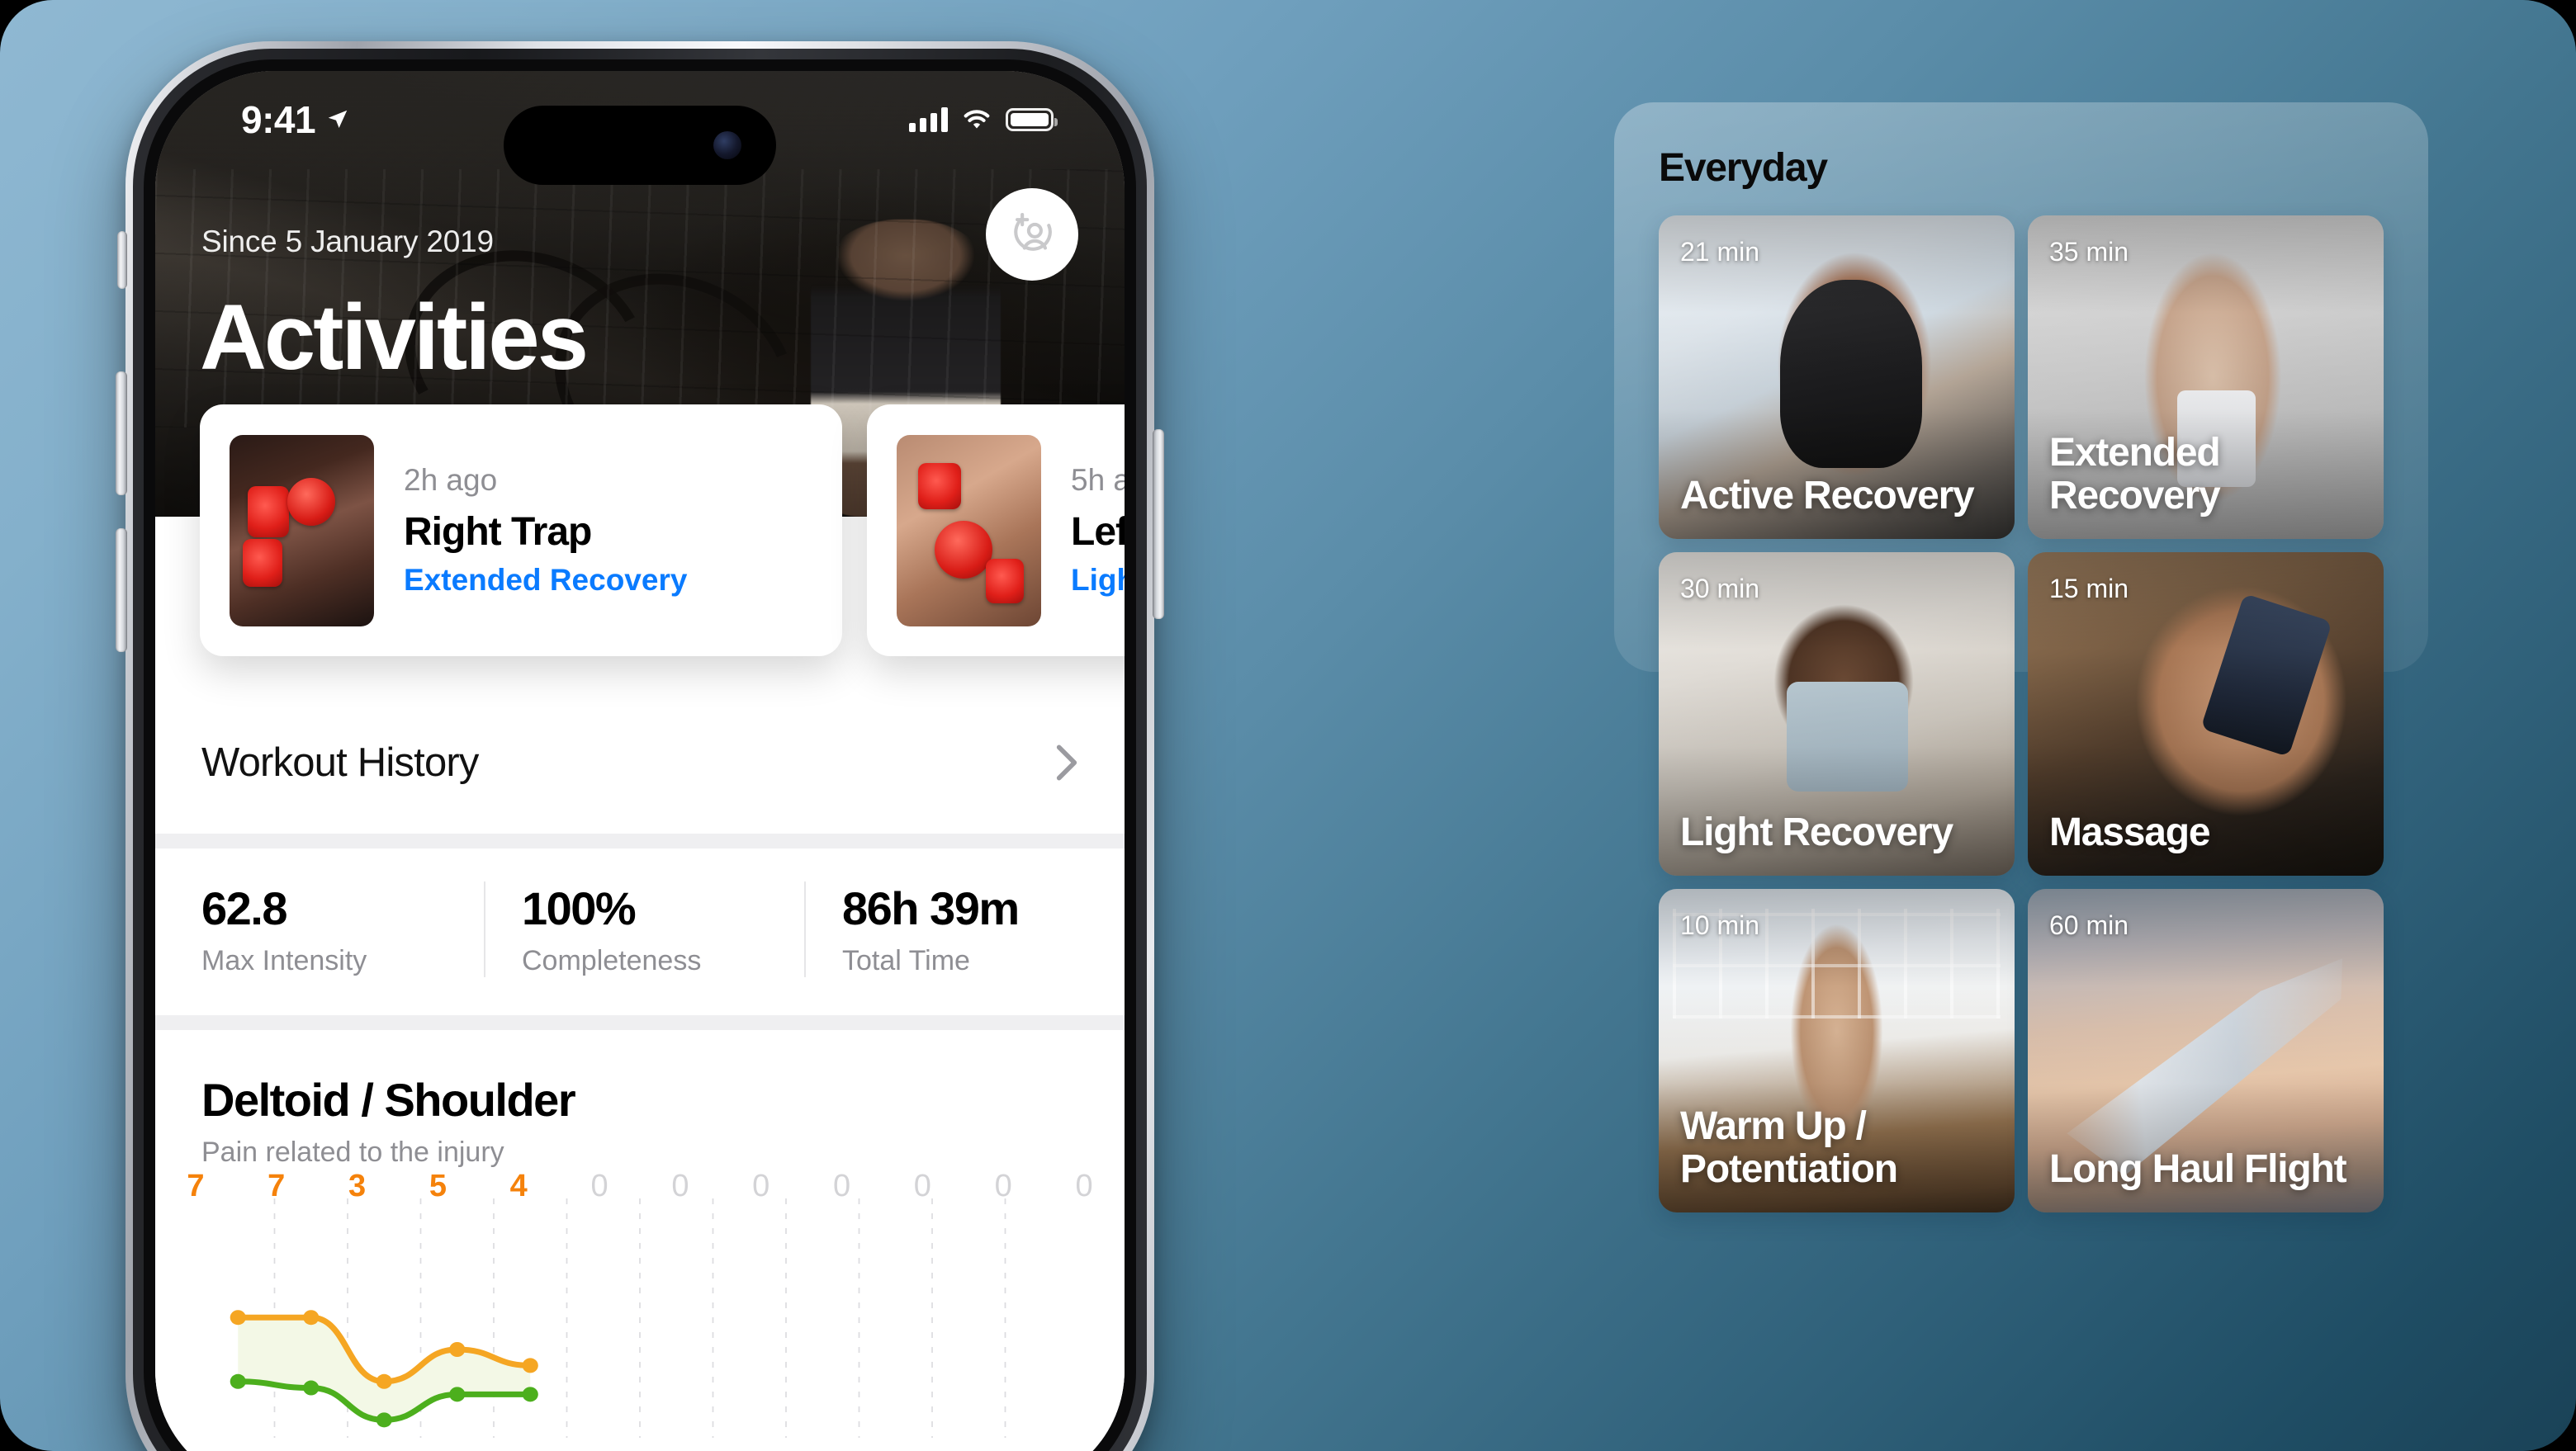  Describe the element at coordinates (451, 480) in the screenshot. I see `activity-time: 2h ago` at that location.